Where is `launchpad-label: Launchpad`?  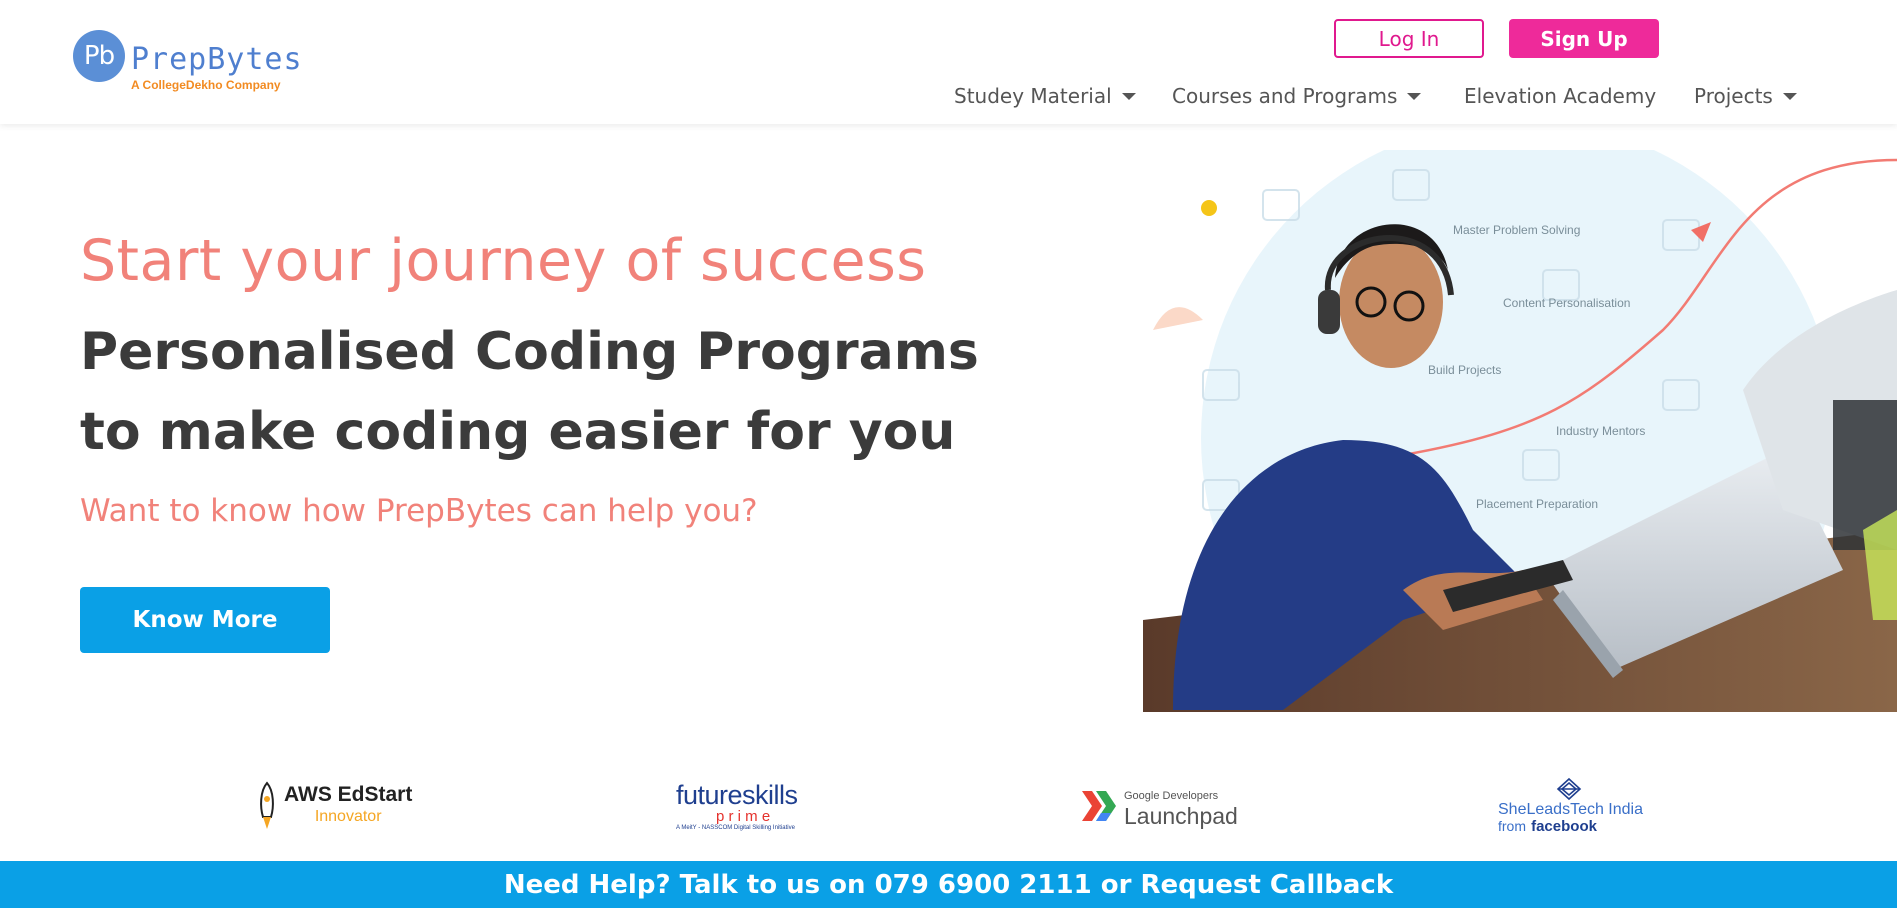 launchpad-label: Launchpad is located at coordinates (1181, 816).